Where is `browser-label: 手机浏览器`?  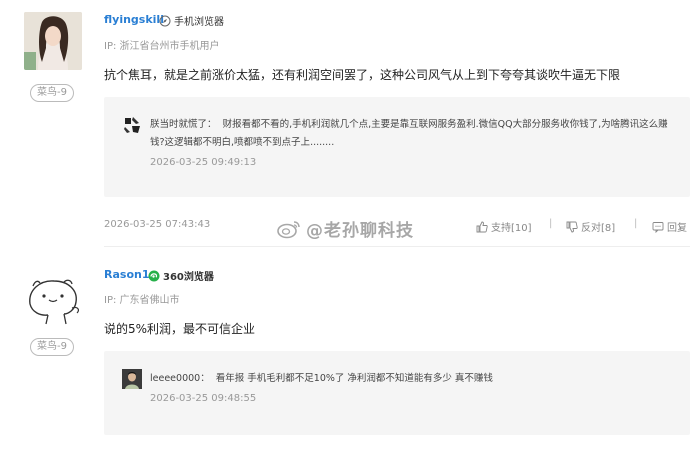
browser-label: 手机浏览器 is located at coordinates (191, 20).